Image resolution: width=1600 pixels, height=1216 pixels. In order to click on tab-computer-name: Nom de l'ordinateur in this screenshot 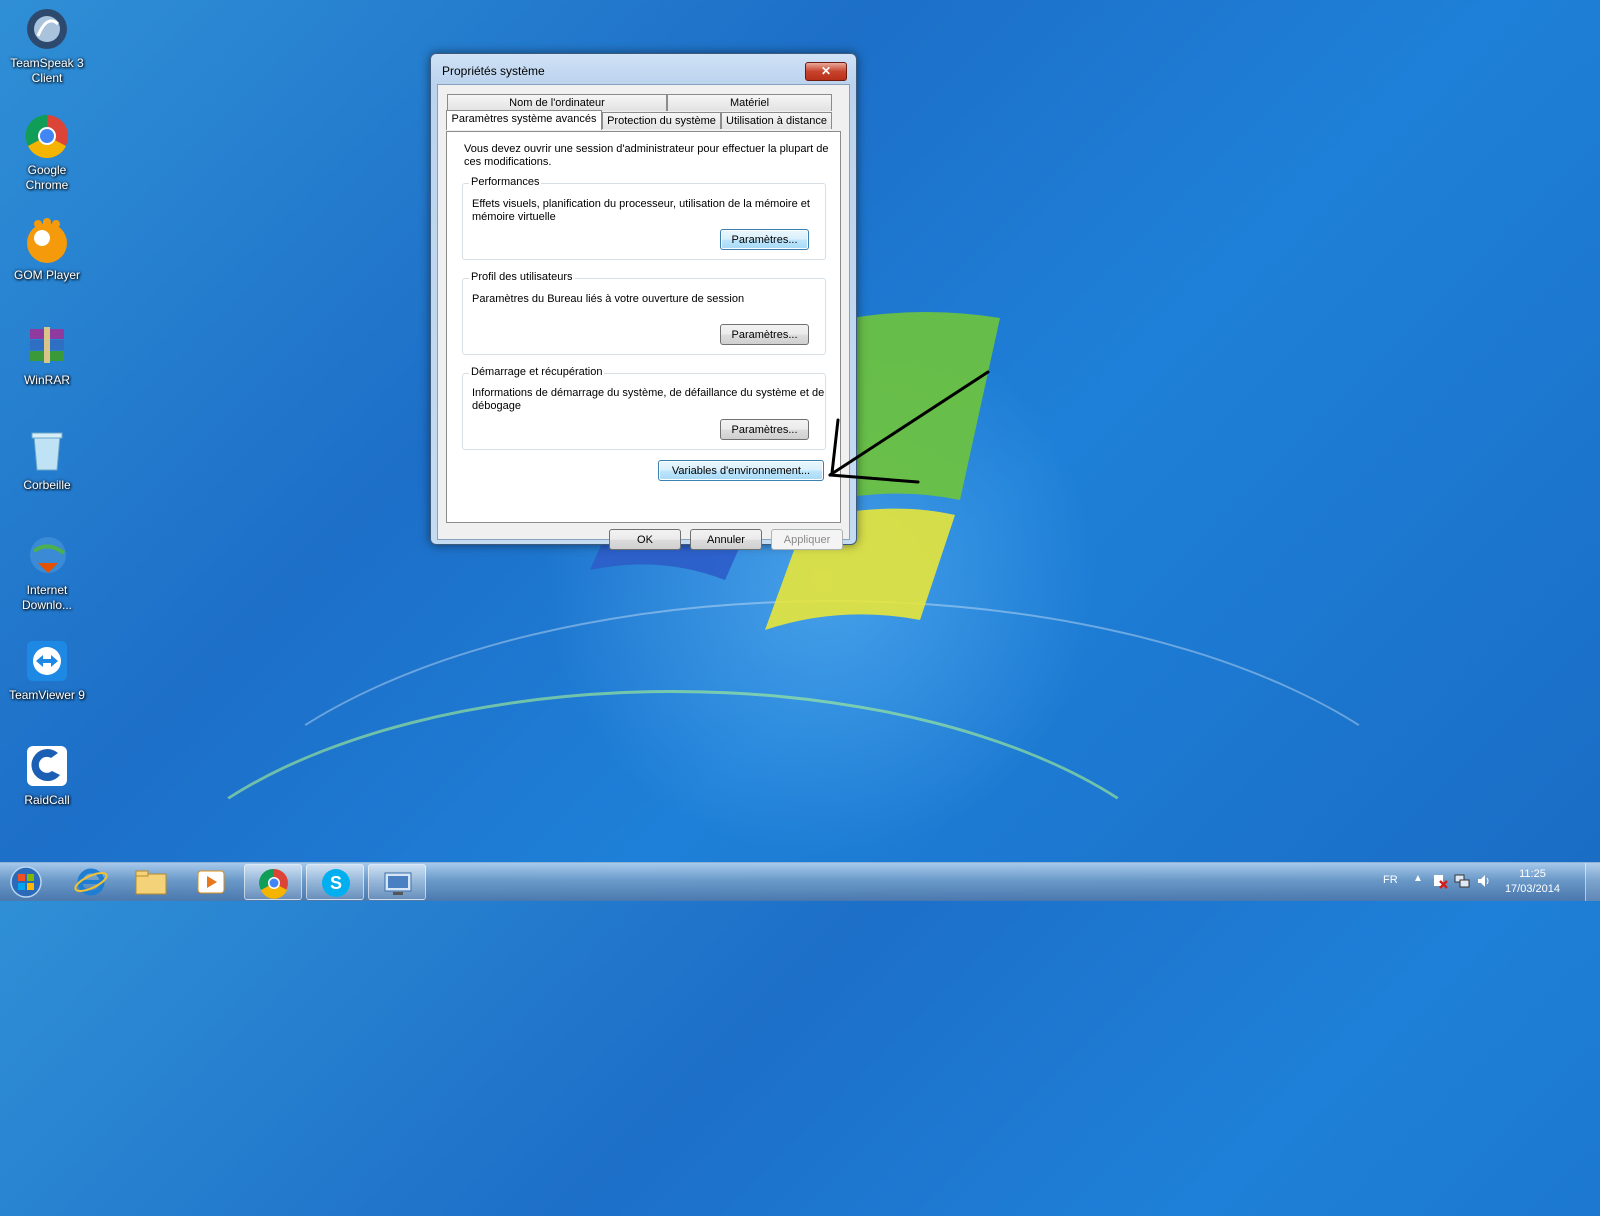, I will do `click(557, 102)`.